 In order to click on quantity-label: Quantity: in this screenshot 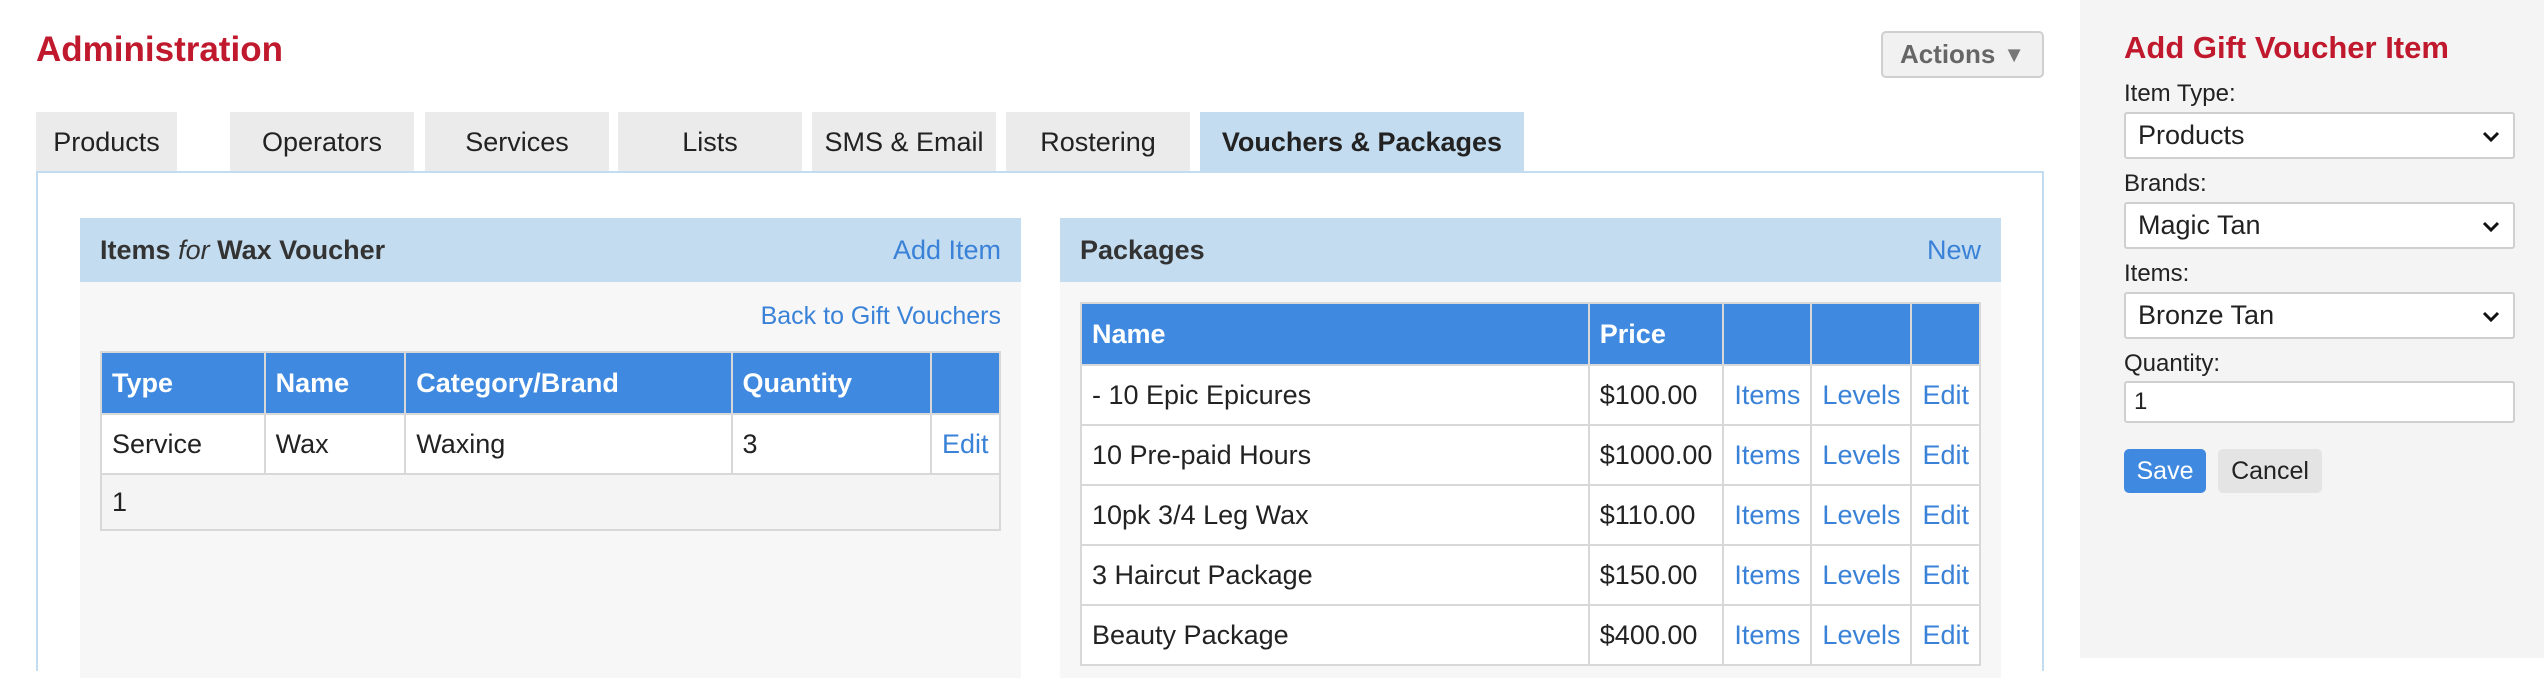, I will do `click(2172, 363)`.